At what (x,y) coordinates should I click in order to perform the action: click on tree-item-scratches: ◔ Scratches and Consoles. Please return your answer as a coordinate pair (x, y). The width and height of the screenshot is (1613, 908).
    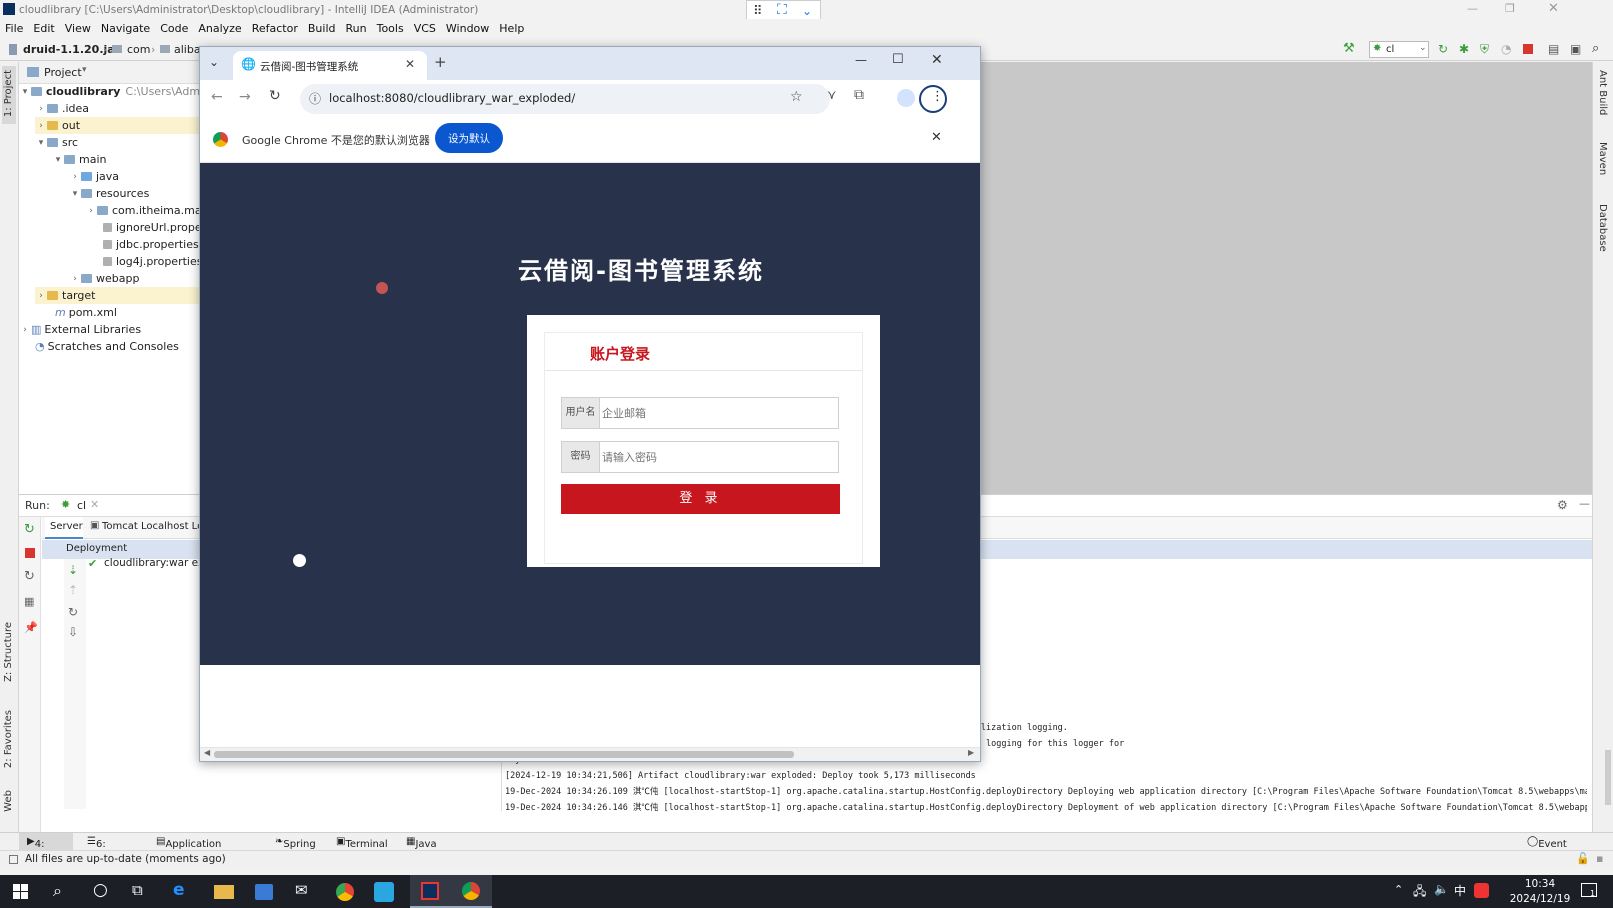
    Looking at the image, I should click on (107, 346).